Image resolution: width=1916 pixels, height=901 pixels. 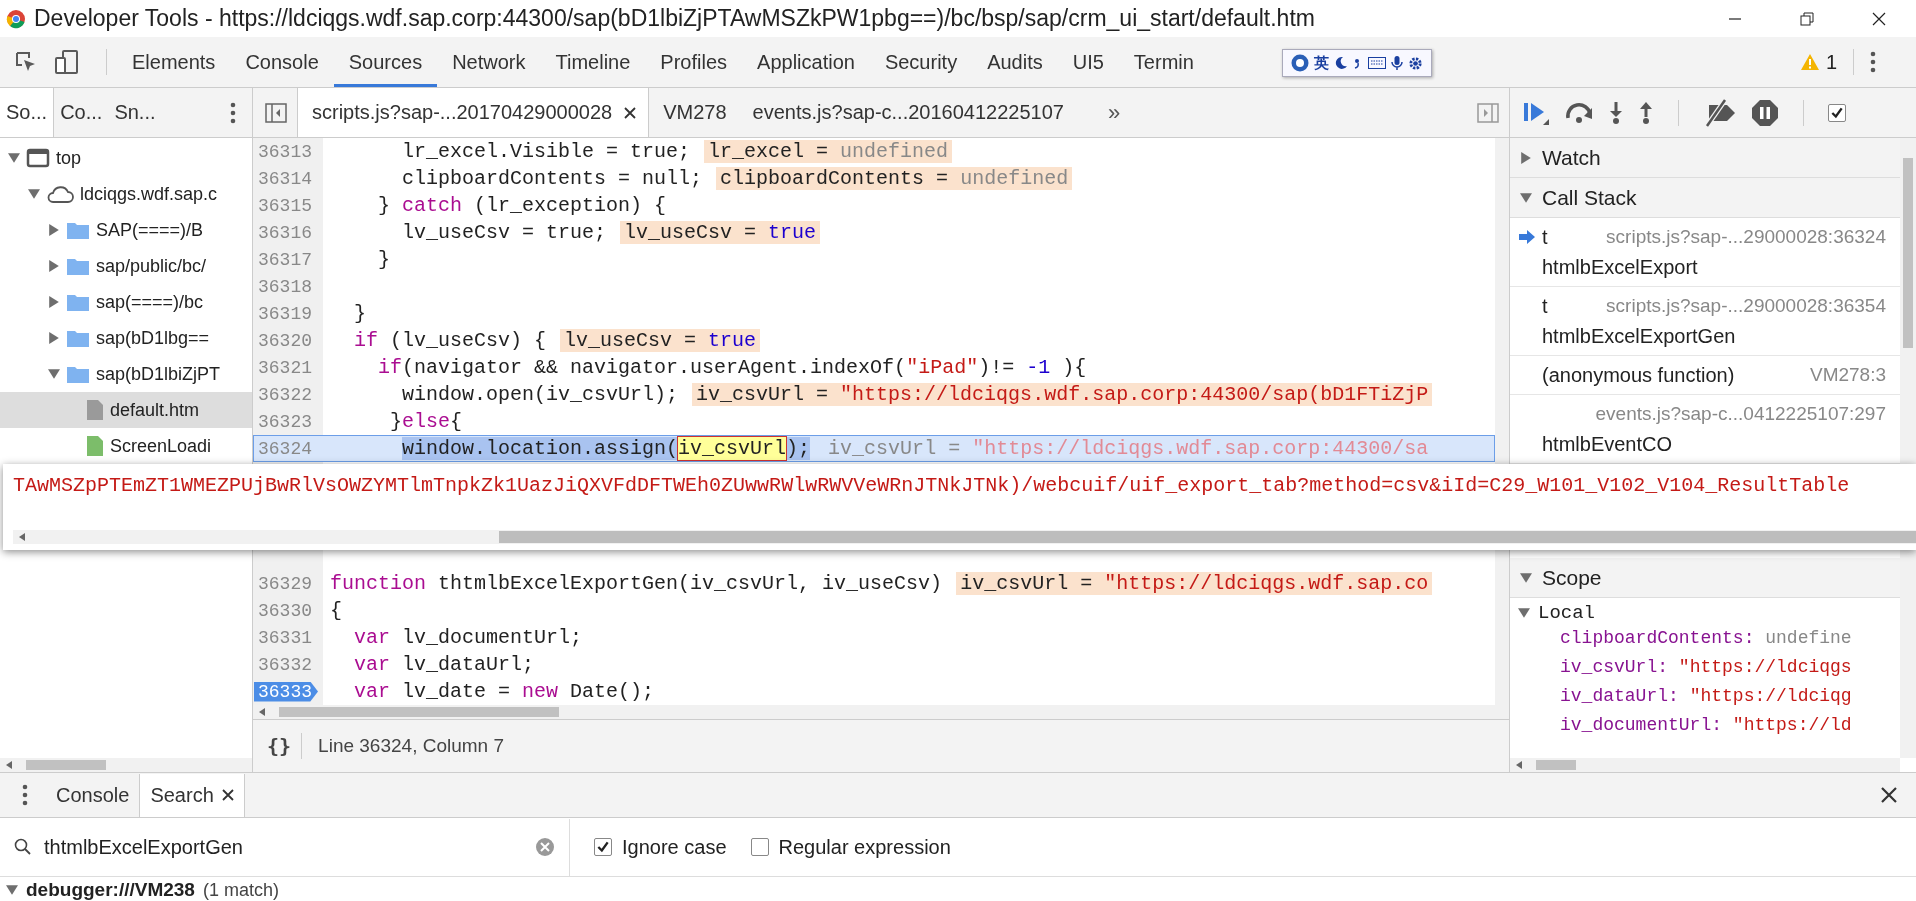 What do you see at coordinates (468, 637) in the screenshot?
I see `code-text: var lv_documentUrl;` at bounding box center [468, 637].